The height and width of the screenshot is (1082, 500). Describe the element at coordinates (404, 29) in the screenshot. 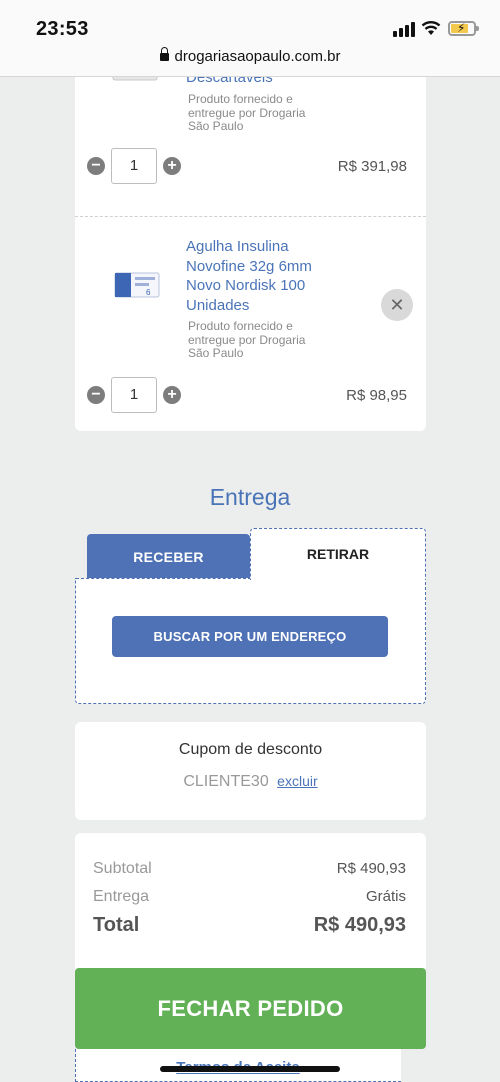

I see `cellular-signal-icon` at that location.